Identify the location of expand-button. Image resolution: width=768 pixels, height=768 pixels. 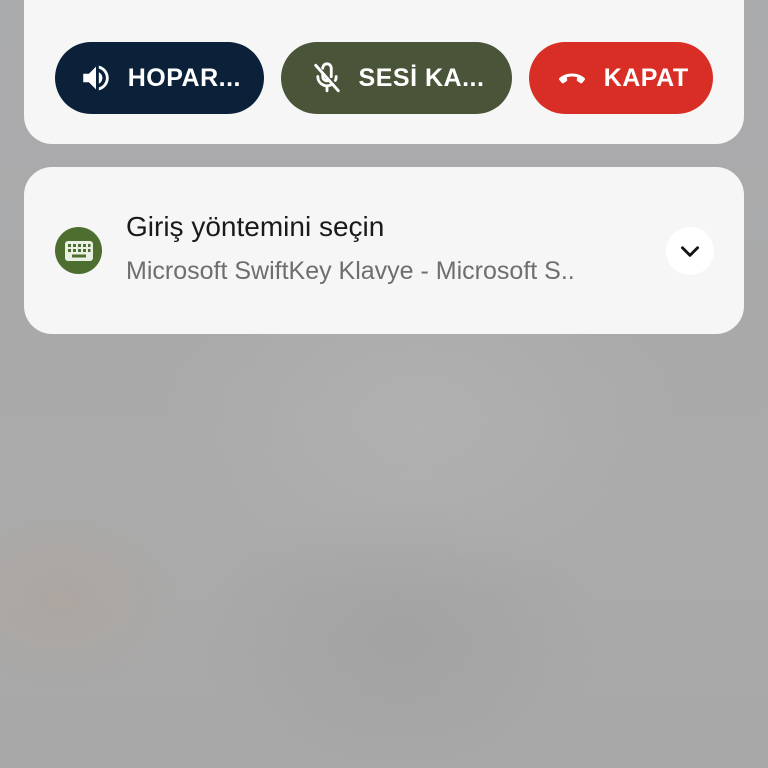
(690, 251).